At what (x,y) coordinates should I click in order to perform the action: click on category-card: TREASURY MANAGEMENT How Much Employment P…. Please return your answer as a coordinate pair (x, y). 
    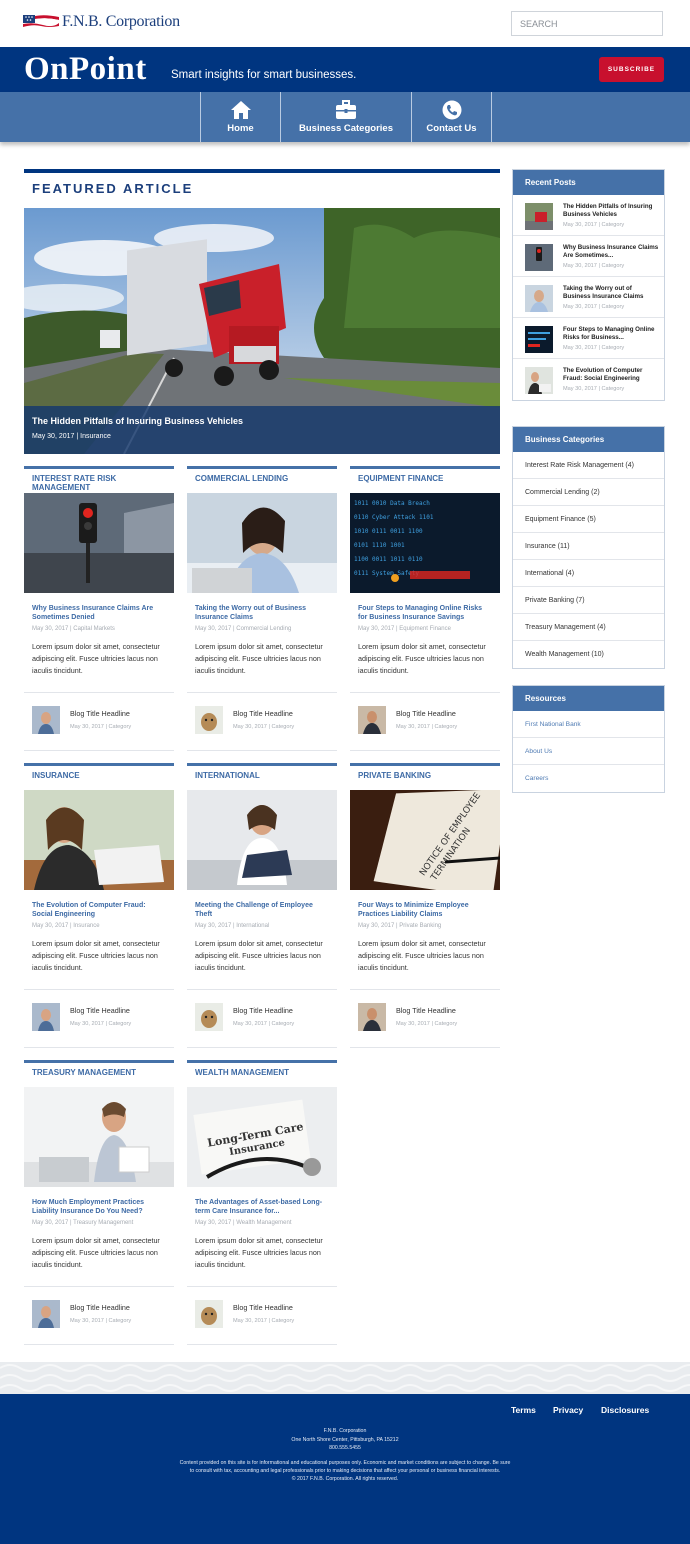
    Looking at the image, I should click on (99, 1203).